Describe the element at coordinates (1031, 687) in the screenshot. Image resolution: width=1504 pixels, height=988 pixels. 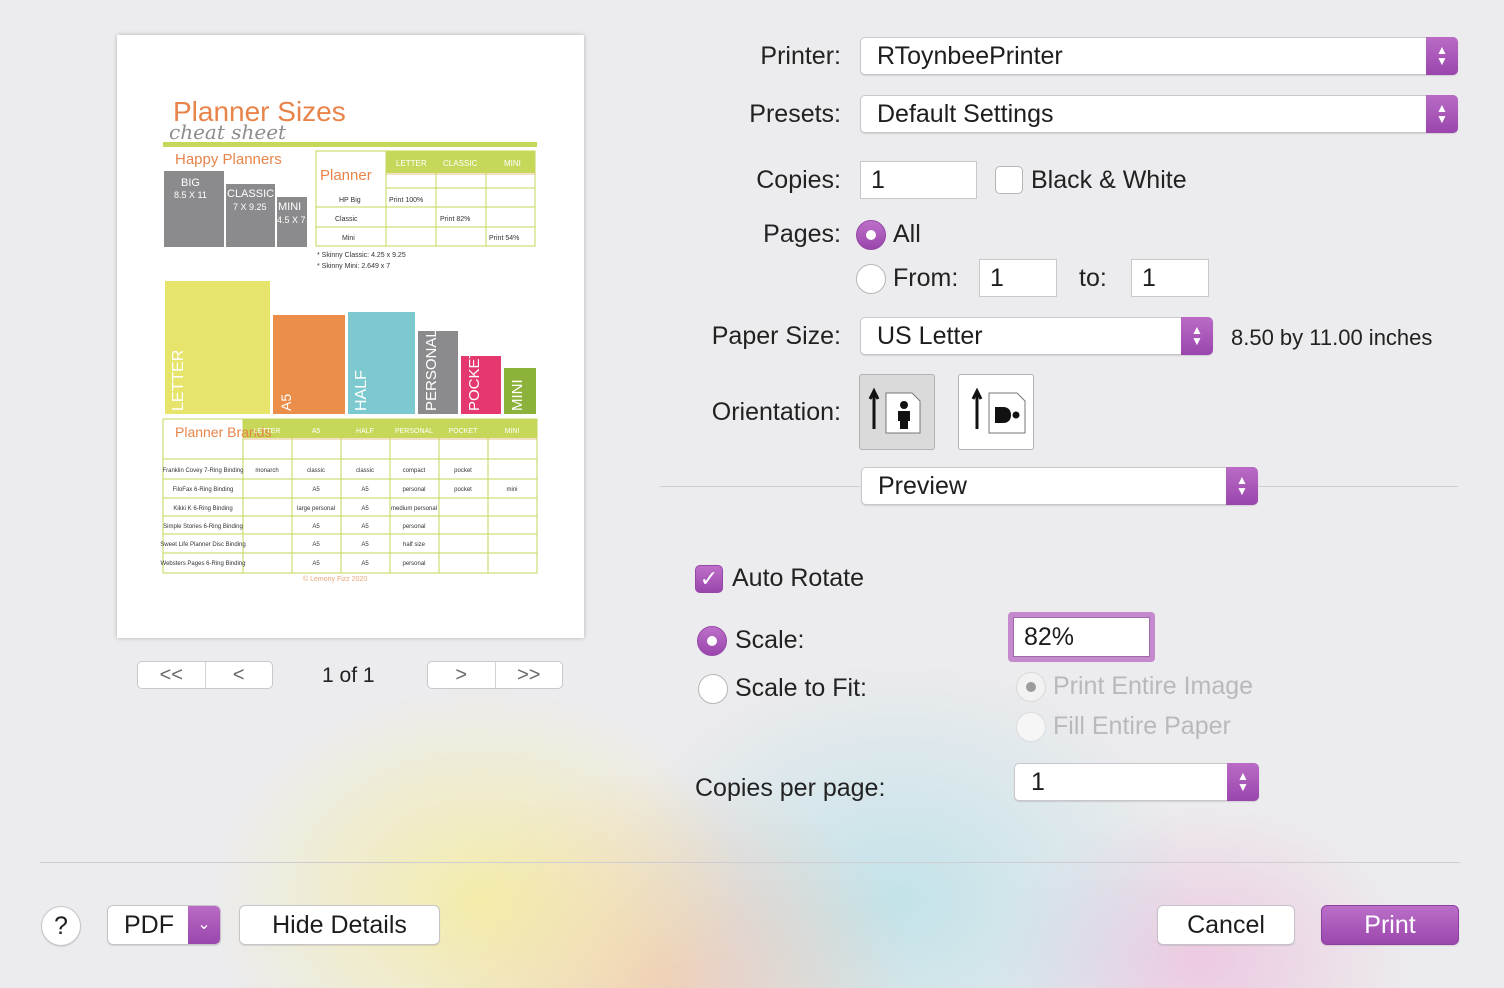
I see `print-entire-image-radio` at that location.